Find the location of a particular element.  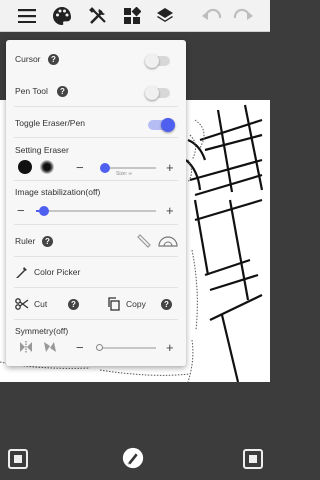

decrease-eraser-size-button: − is located at coordinates (80, 167).